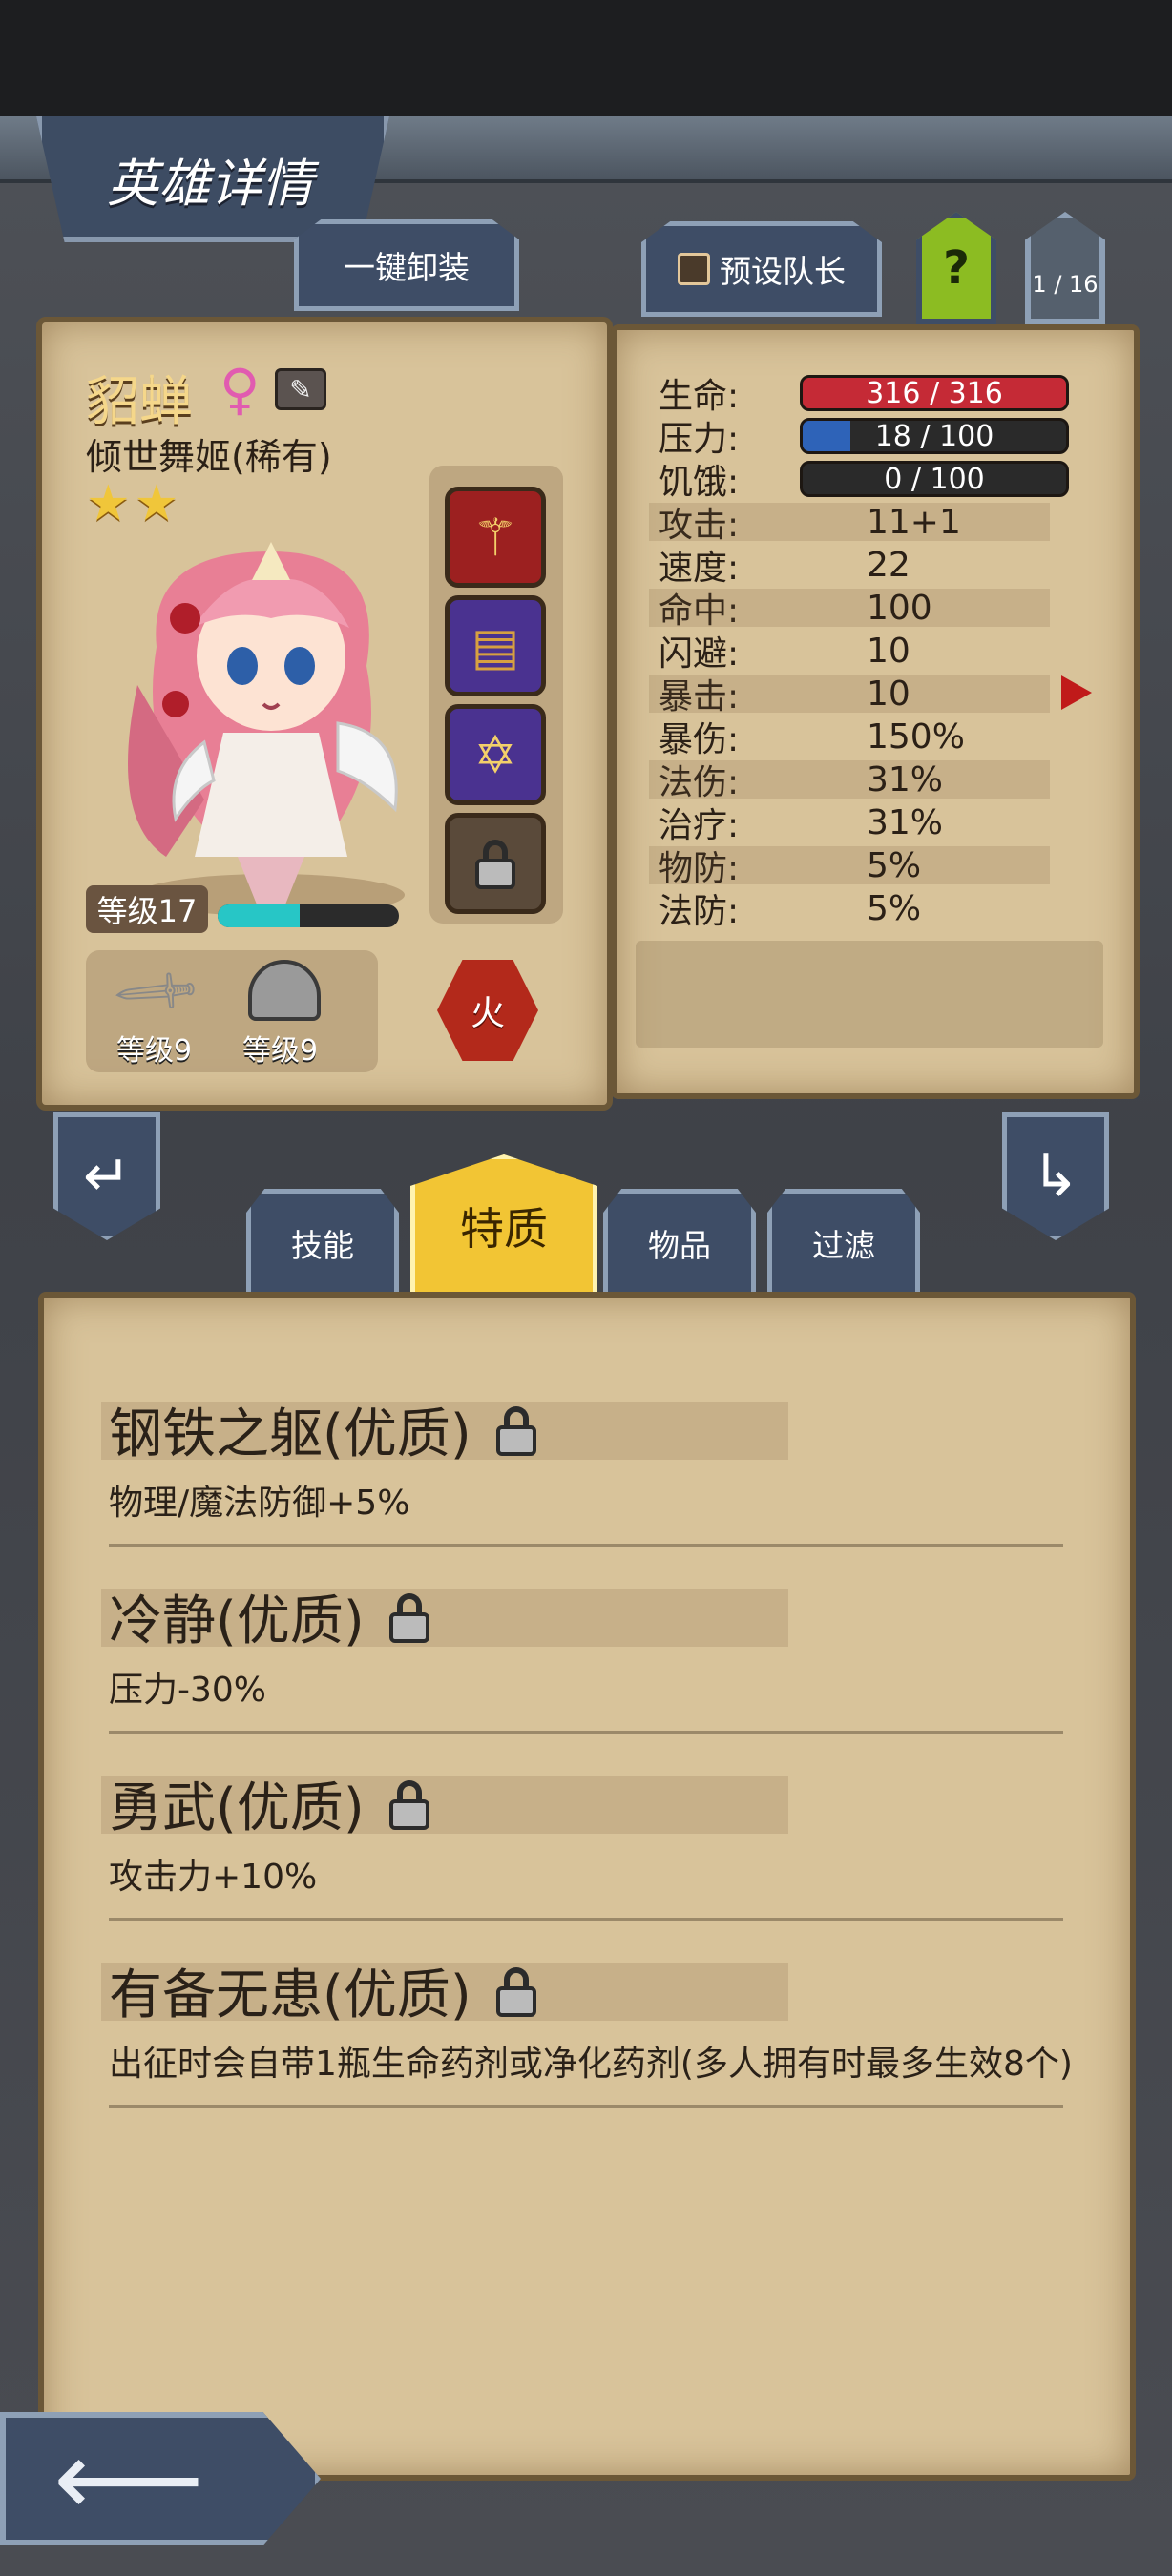 The image size is (1172, 2576). I want to click on detail-tabs: 技能 特质 物品 过滤, so click(590, 1226).